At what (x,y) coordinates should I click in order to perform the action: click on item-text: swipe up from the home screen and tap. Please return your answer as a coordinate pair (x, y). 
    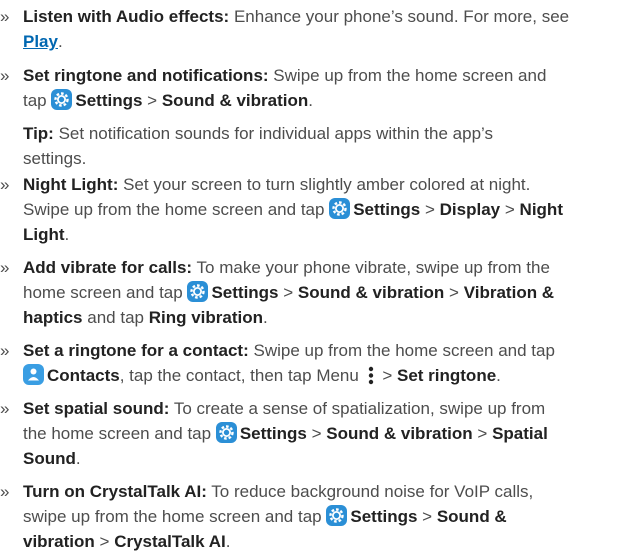
    Looking at the image, I should click on (172, 516).